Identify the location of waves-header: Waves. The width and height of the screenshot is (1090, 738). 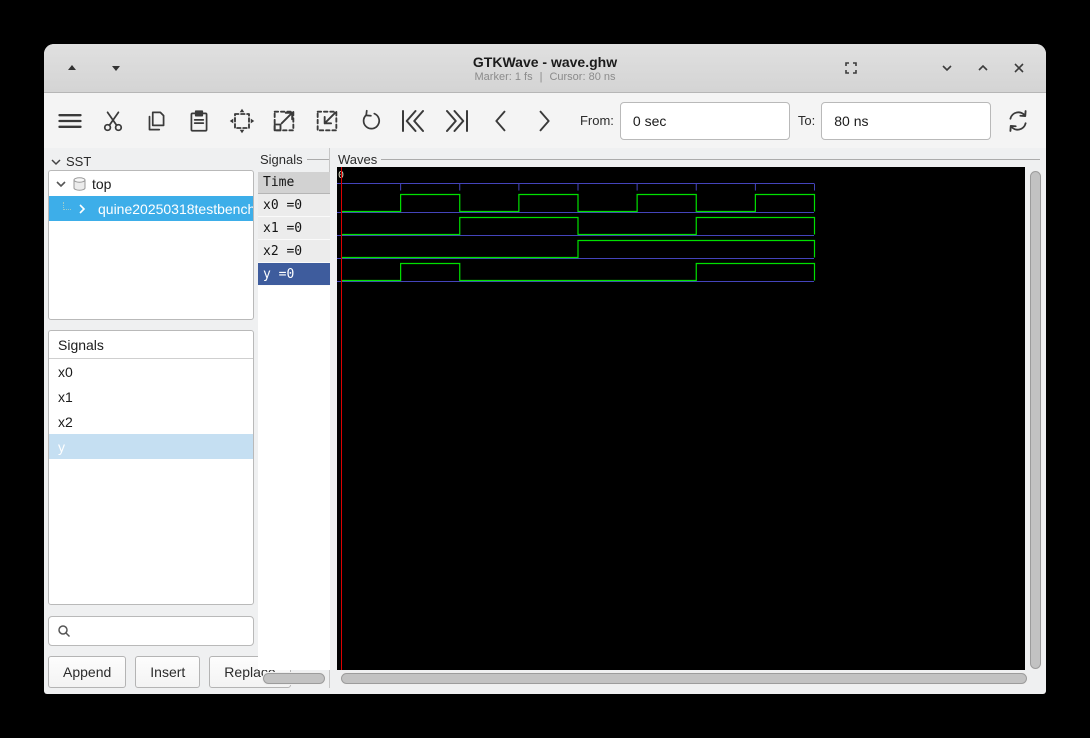
(358, 159).